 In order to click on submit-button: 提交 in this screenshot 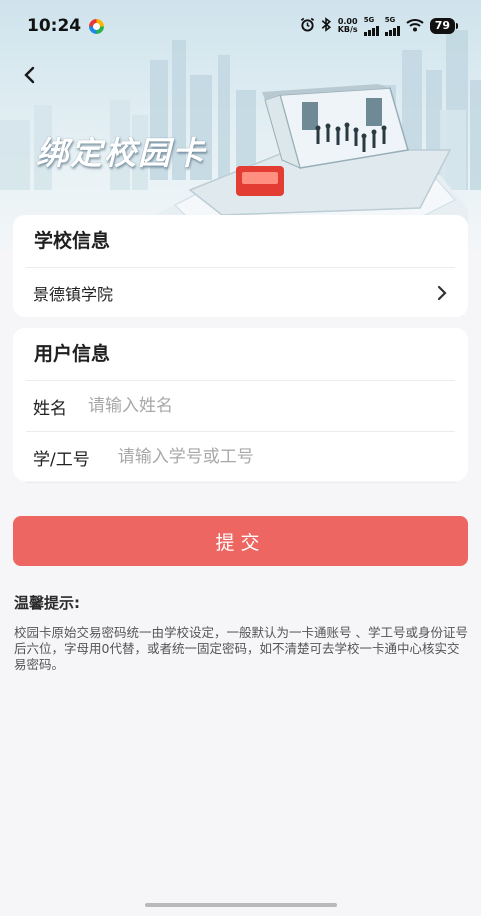, I will do `click(240, 541)`.